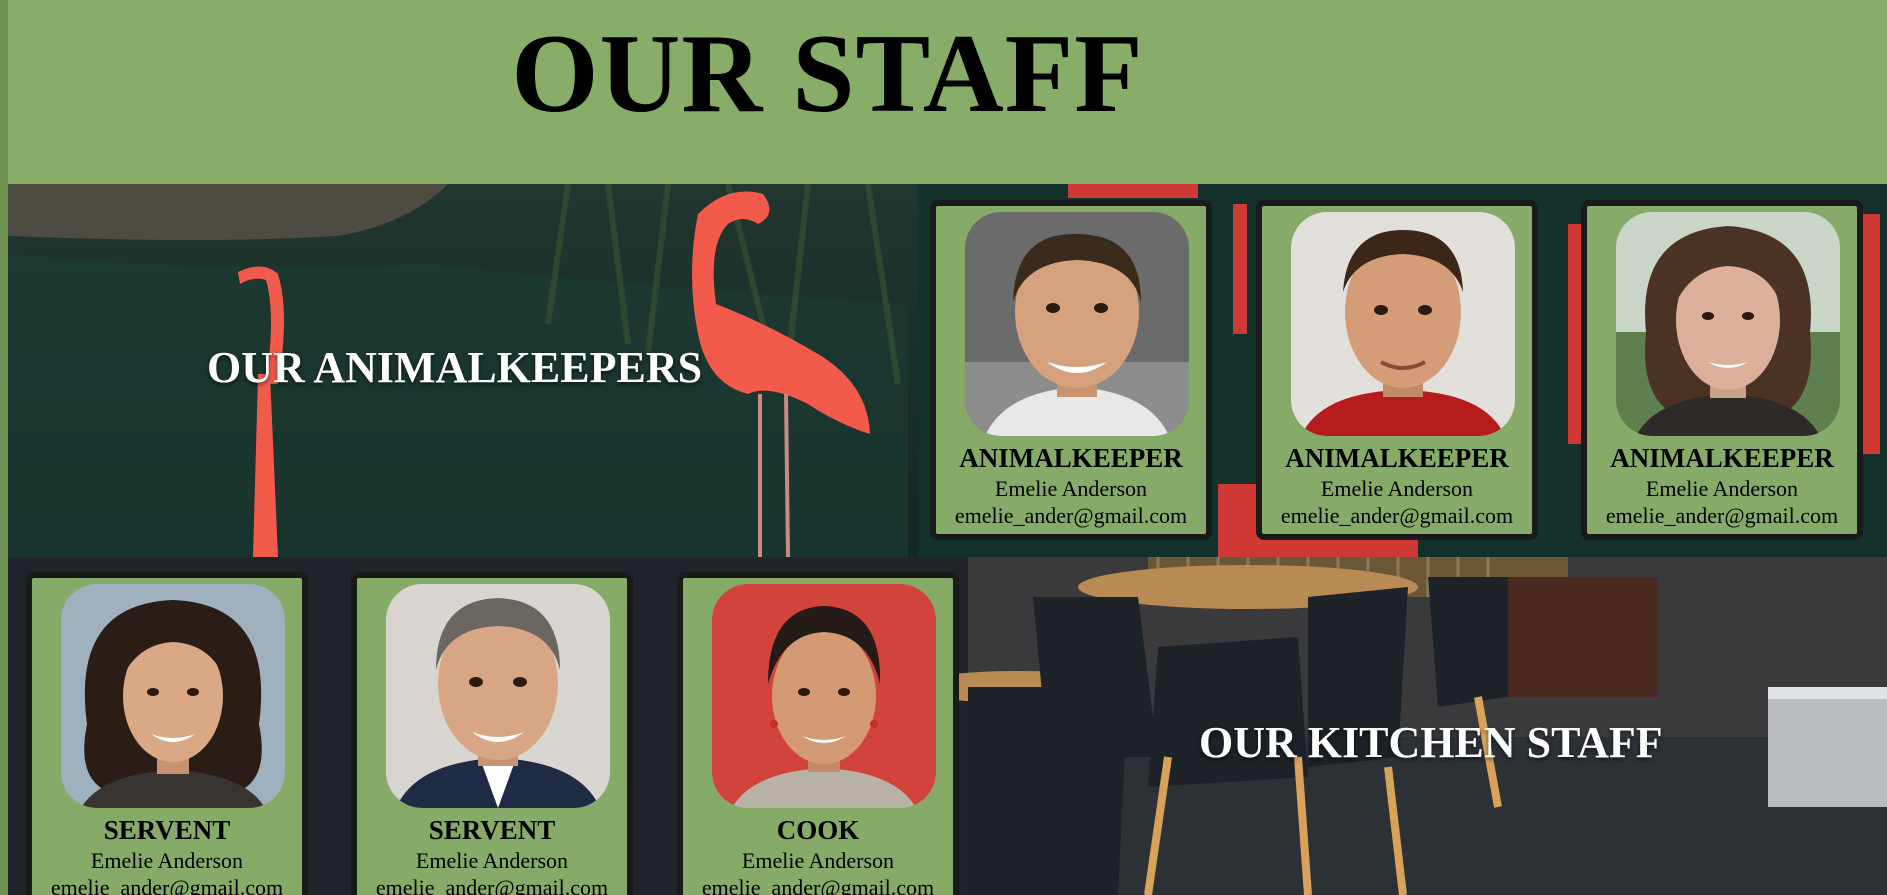 This screenshot has width=1887, height=895. What do you see at coordinates (827, 74) in the screenshot?
I see `page-title: OUR STAFF` at bounding box center [827, 74].